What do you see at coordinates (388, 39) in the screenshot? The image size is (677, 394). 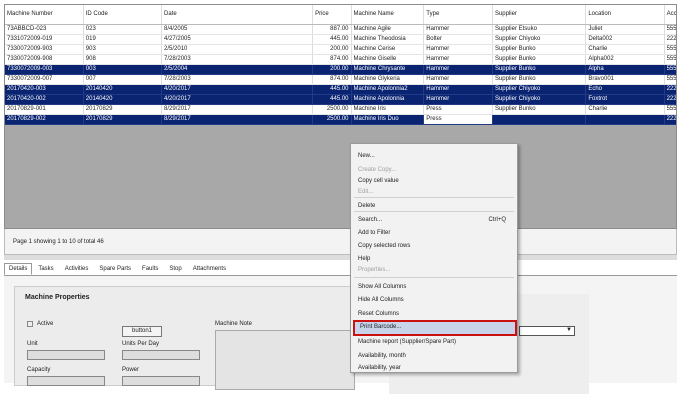 I see `table-cell: Machine Theodosia` at bounding box center [388, 39].